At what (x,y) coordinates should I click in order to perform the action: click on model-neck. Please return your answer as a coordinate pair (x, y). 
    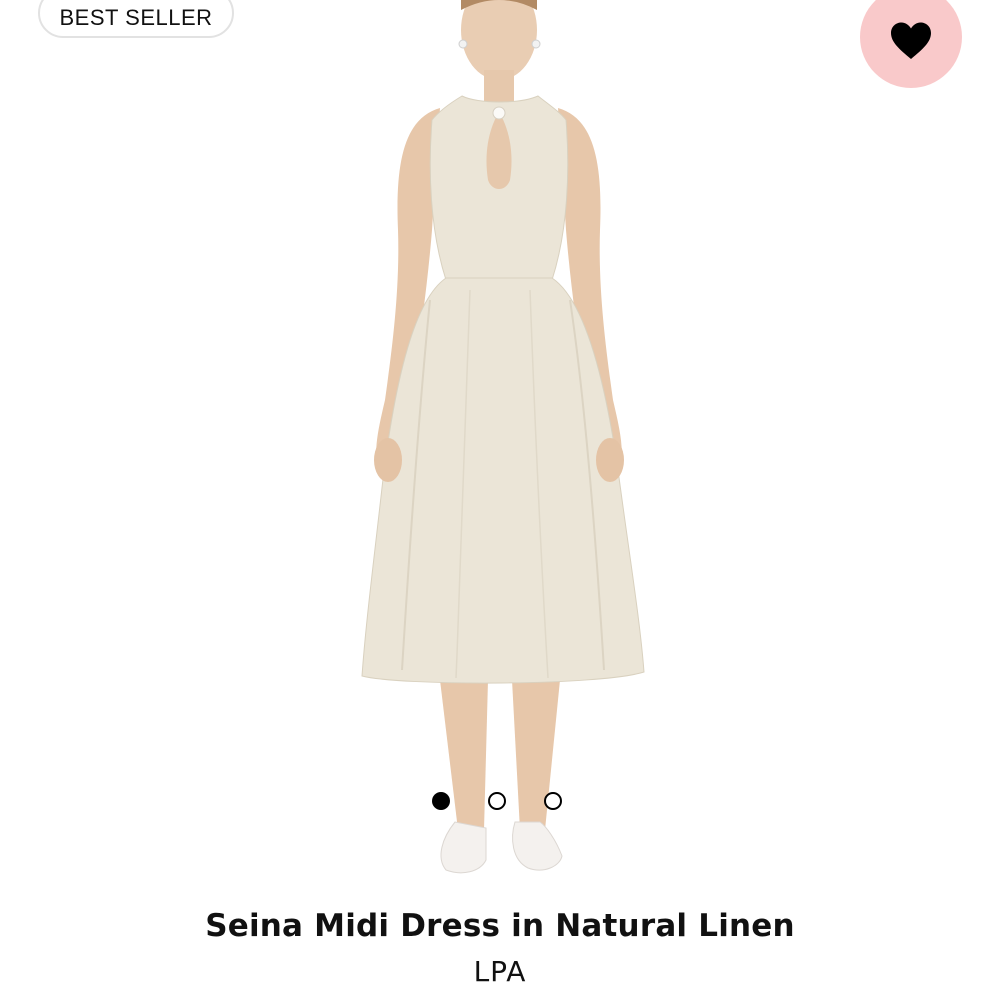
    Looking at the image, I should click on (499, 87).